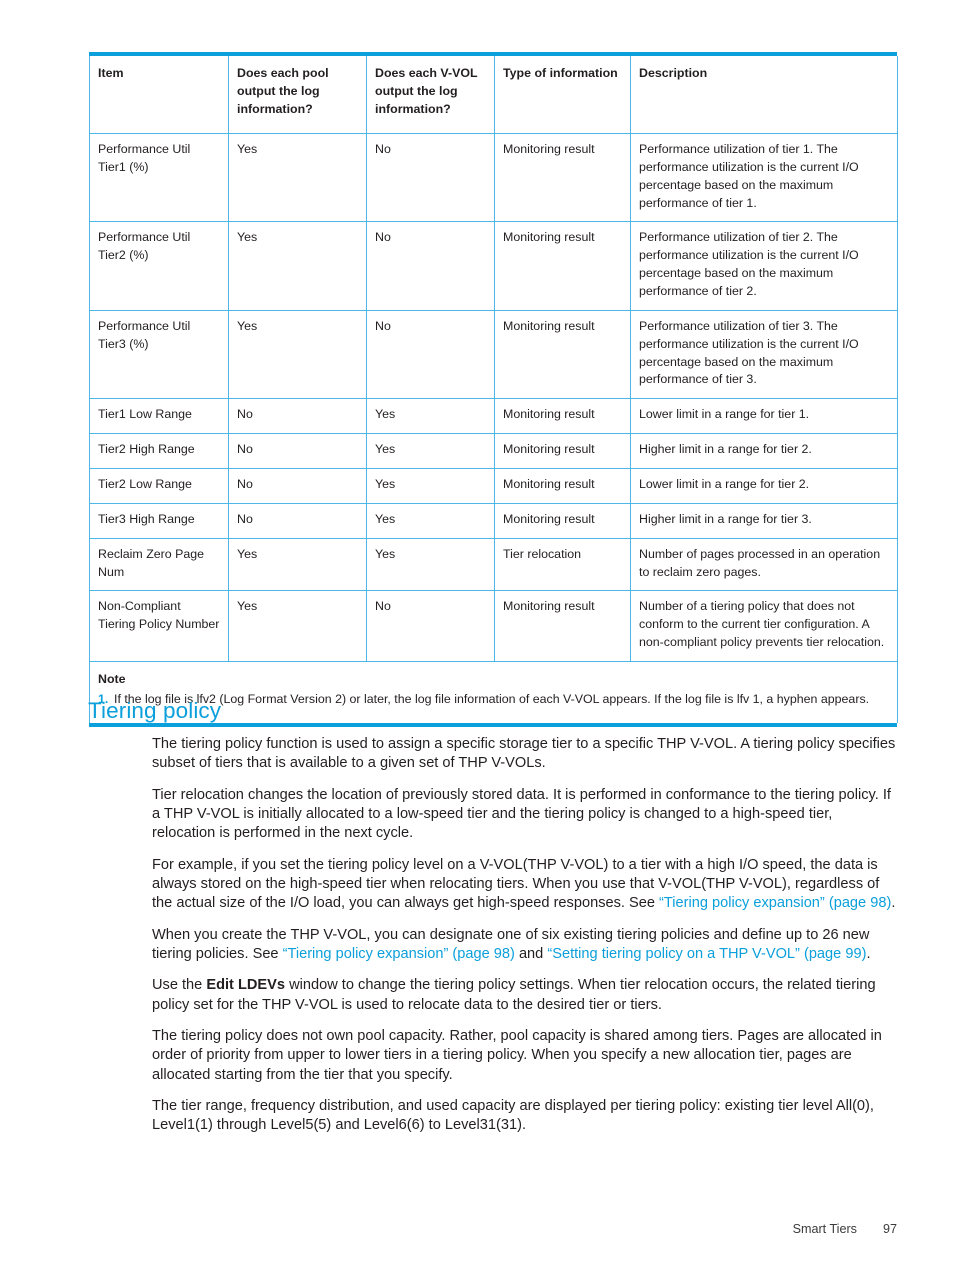 This screenshot has height=1271, width=954. Describe the element at coordinates (159, 451) in the screenshot. I see `cell-item: Tier2 High Range` at that location.